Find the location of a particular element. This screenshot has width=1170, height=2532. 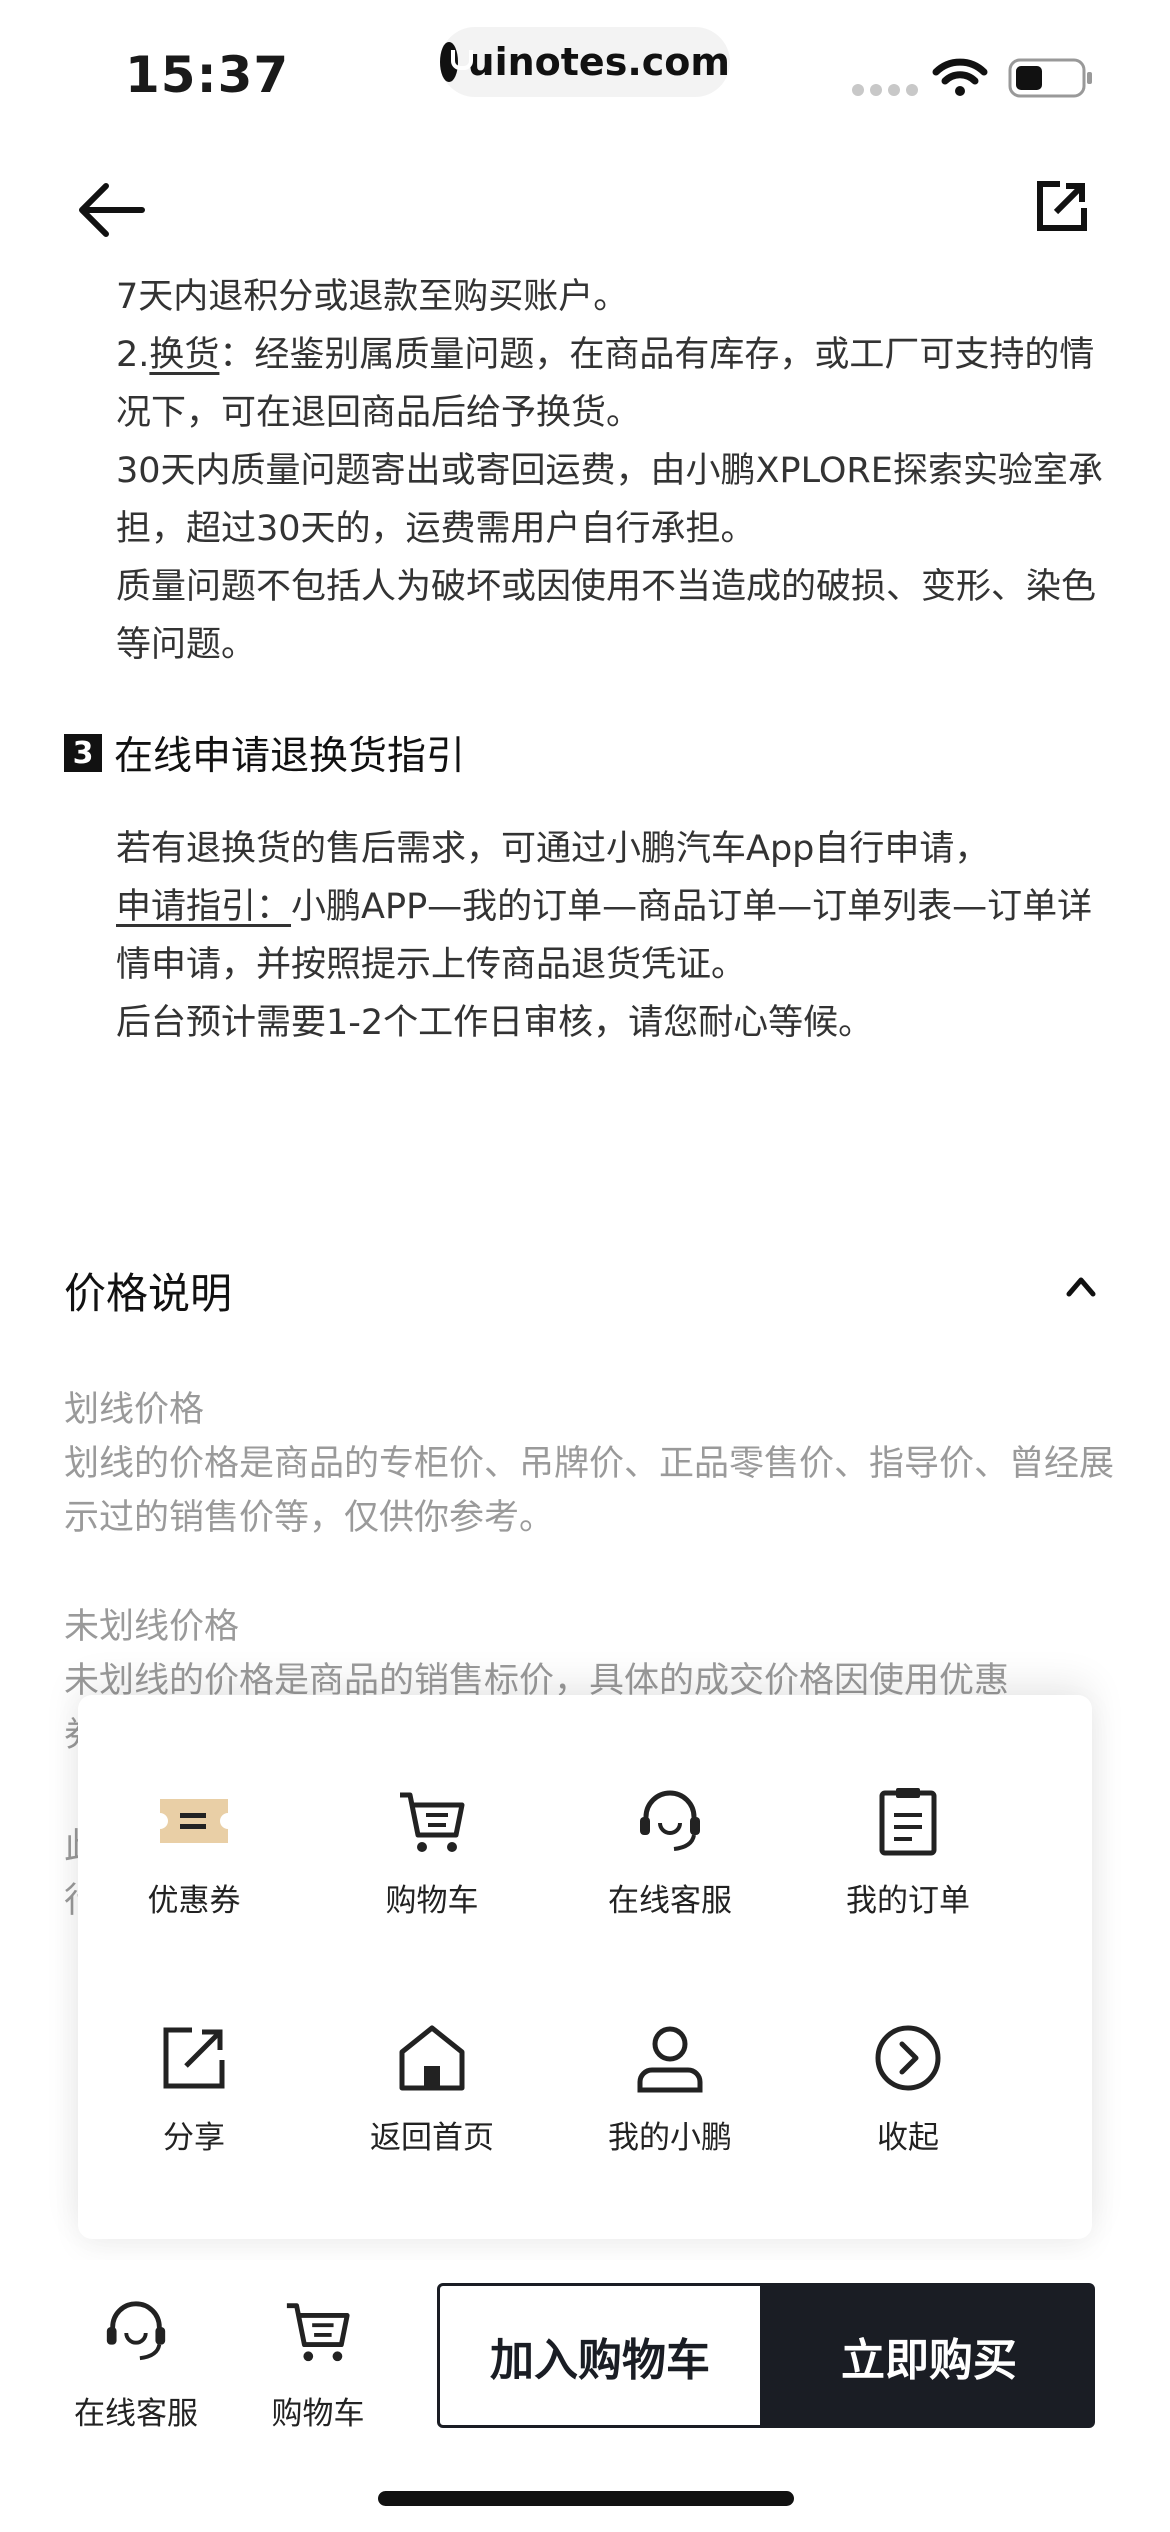

section-3-title: 在线申请退换货指引 is located at coordinates (290, 756).